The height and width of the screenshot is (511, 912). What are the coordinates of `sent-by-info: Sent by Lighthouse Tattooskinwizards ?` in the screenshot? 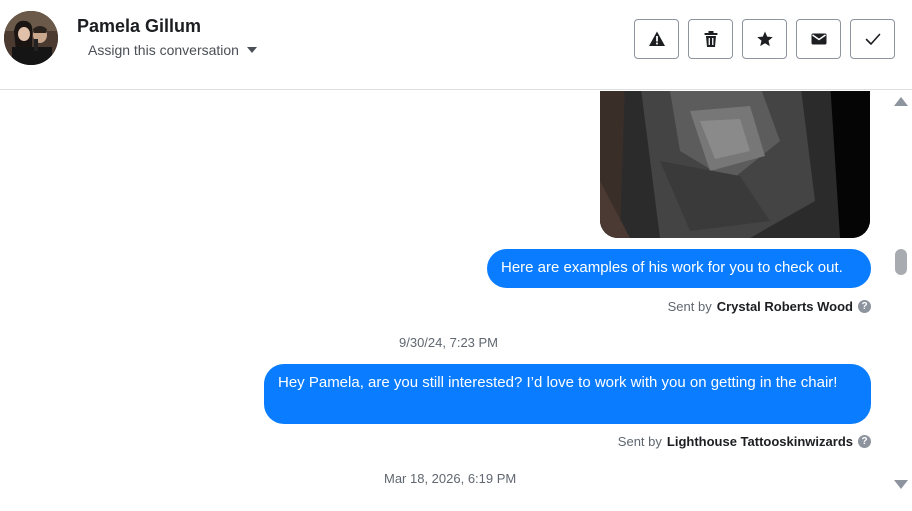 It's located at (744, 441).